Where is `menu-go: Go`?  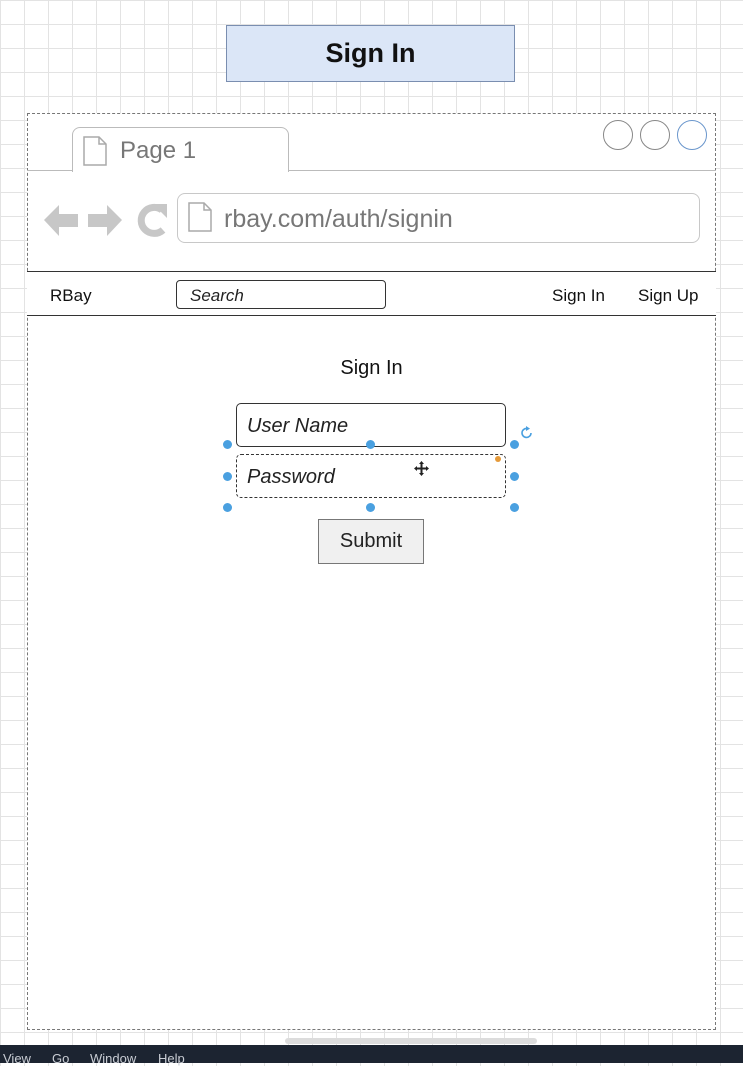
menu-go: Go is located at coordinates (60, 1058).